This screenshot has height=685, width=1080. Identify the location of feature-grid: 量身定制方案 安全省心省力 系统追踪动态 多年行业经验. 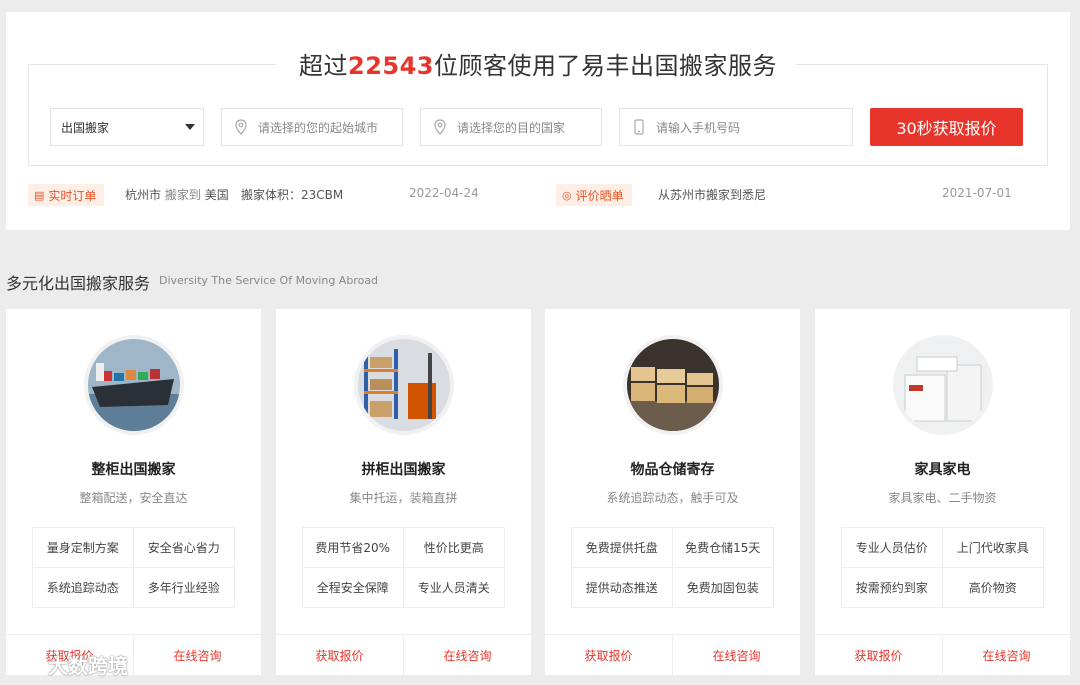
(133, 567).